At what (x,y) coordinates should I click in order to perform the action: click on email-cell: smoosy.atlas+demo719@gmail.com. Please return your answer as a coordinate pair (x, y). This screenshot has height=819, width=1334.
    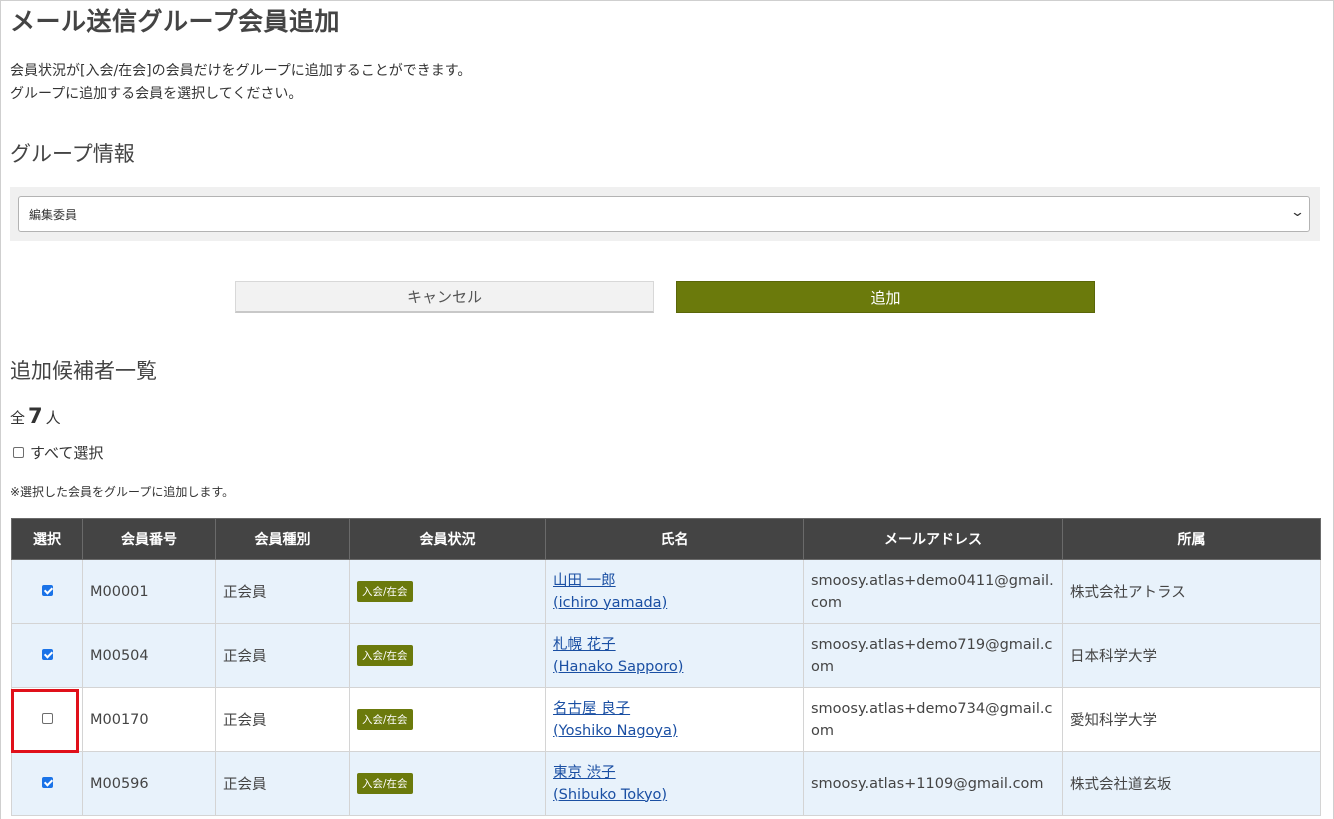
    Looking at the image, I should click on (933, 655).